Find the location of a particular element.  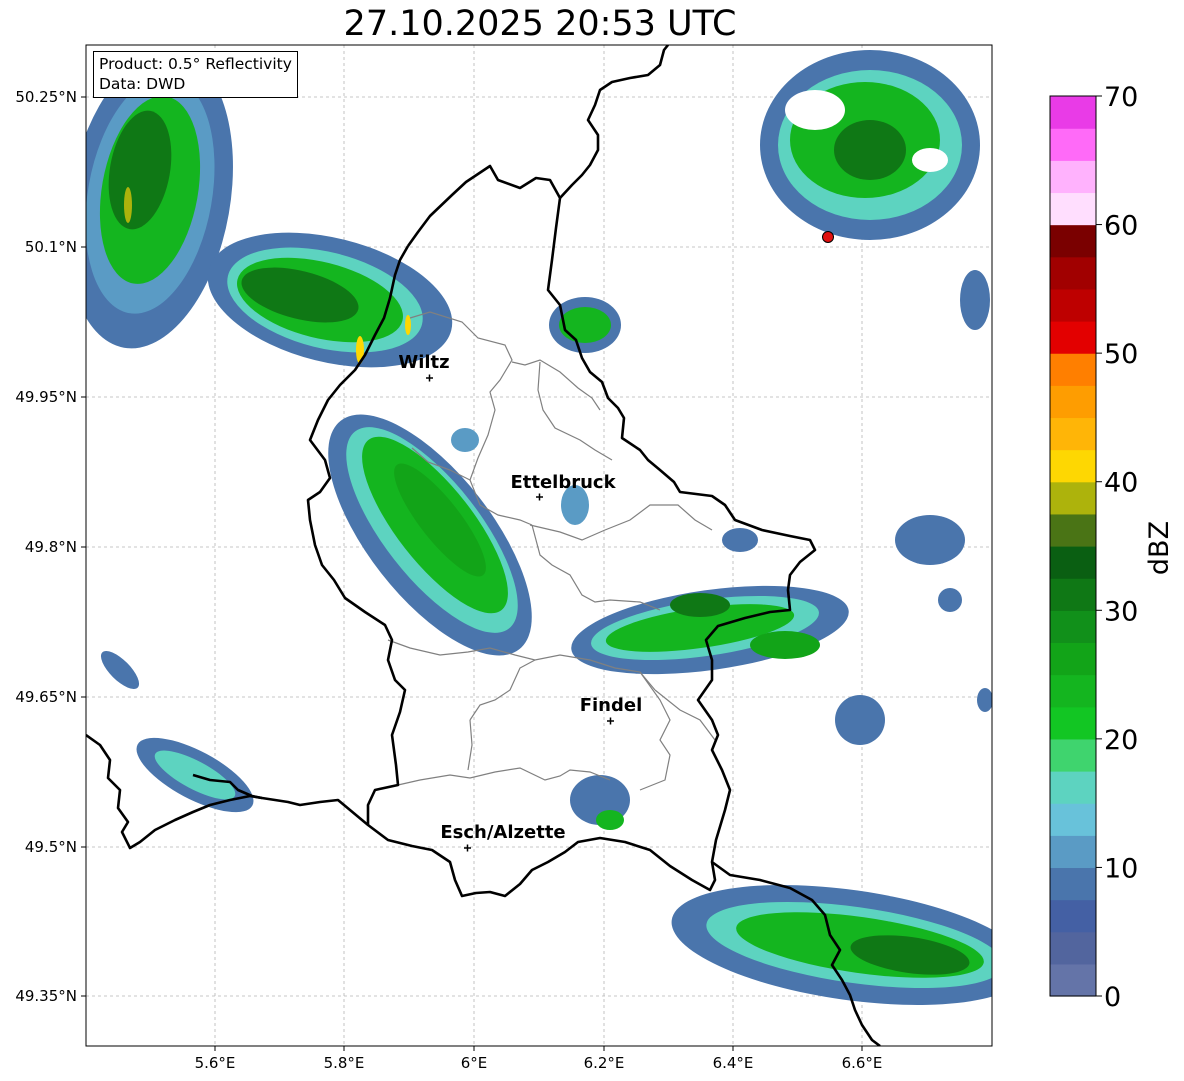

lon-tick-label: 5.8°E is located at coordinates (344, 1063).